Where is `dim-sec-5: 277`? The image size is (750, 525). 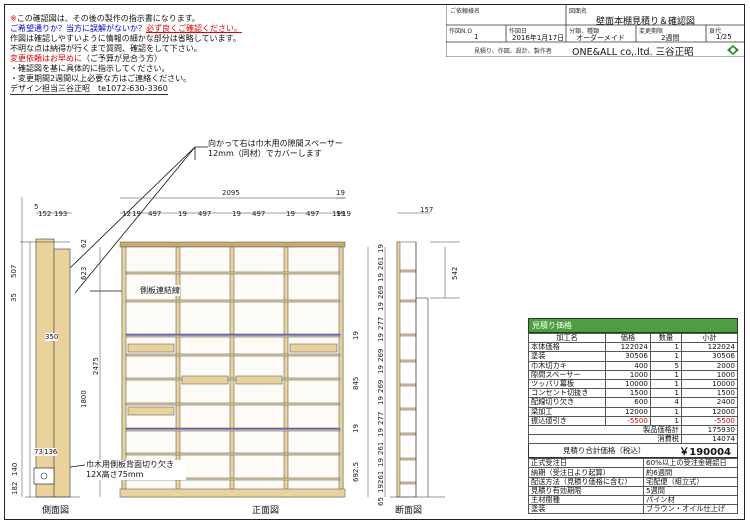
dim-sec-5: 277 is located at coordinates (381, 323).